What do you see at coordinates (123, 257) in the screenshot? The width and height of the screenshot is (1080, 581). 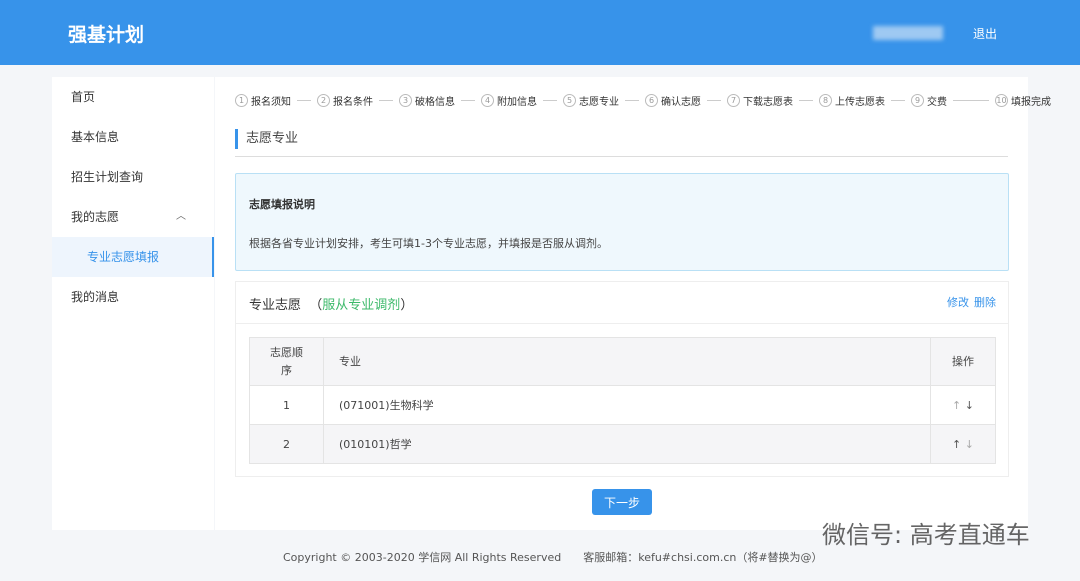 I see `sidebar-label: 专业志愿填报` at bounding box center [123, 257].